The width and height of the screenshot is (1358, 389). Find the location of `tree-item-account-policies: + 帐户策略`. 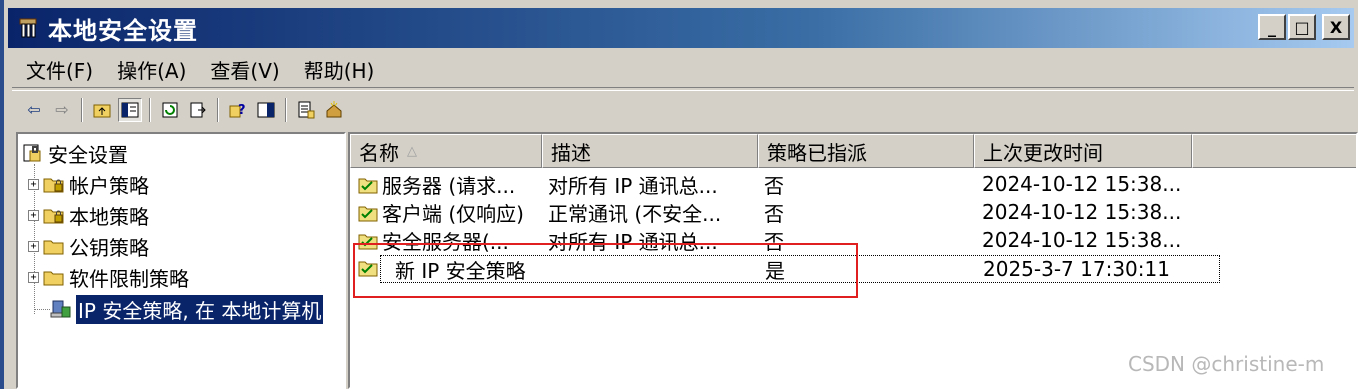

tree-item-account-policies: + 帐户策略 is located at coordinates (88, 184).